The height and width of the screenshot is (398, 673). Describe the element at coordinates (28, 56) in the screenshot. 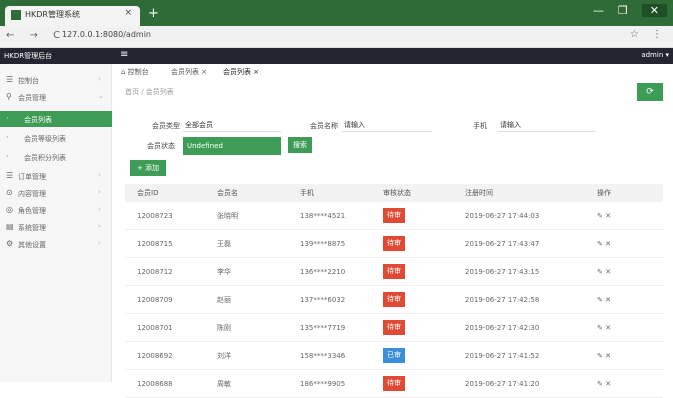

I see `app-brand: HKDR管理后台` at that location.